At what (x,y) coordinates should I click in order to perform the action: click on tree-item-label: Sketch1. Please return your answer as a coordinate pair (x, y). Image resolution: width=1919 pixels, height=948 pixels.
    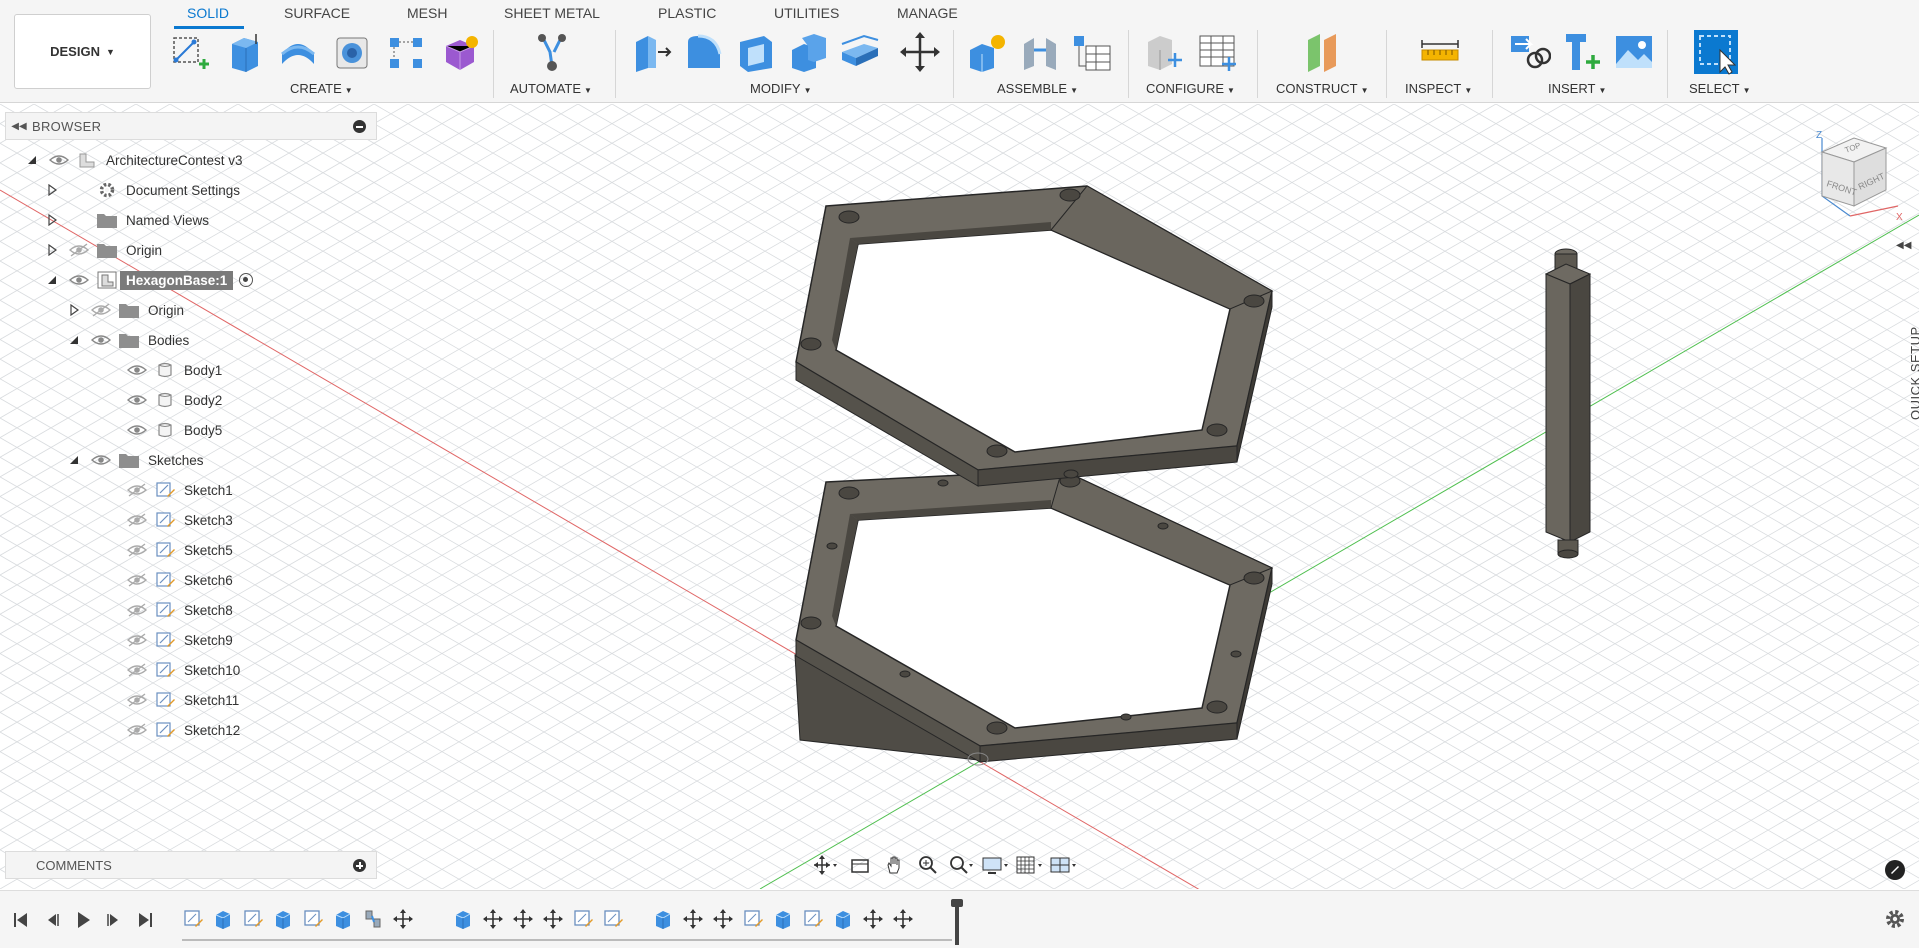
    Looking at the image, I should click on (208, 490).